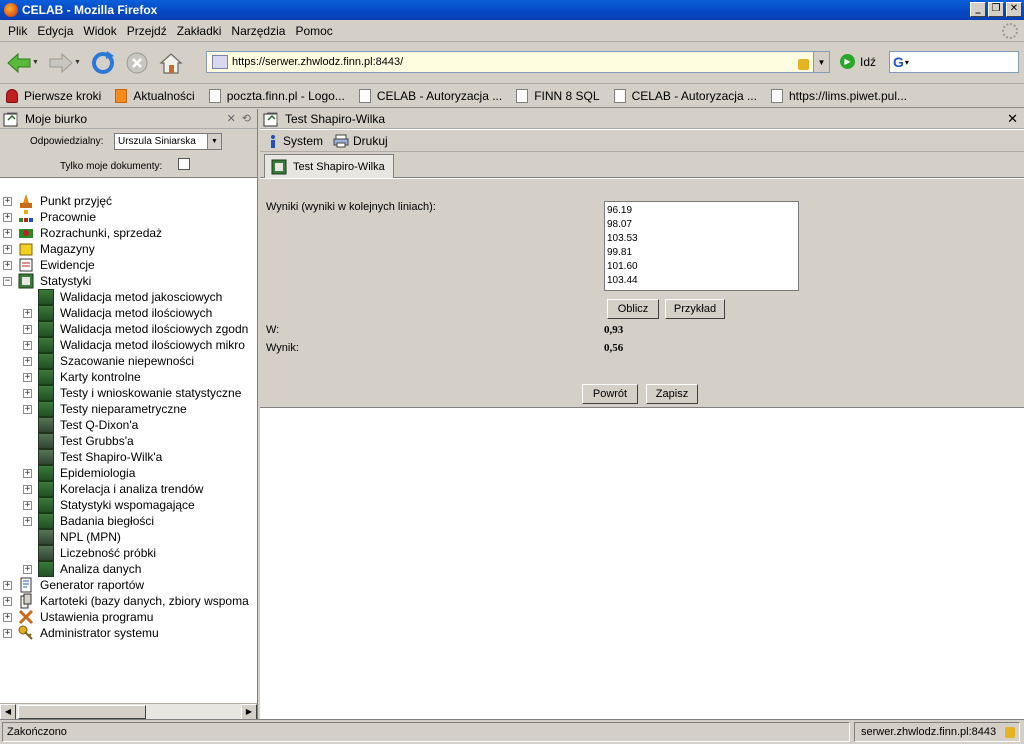 Image resolution: width=1024 pixels, height=744 pixels. Describe the element at coordinates (55, 31) in the screenshot. I see `menu-edit: Edycja` at that location.